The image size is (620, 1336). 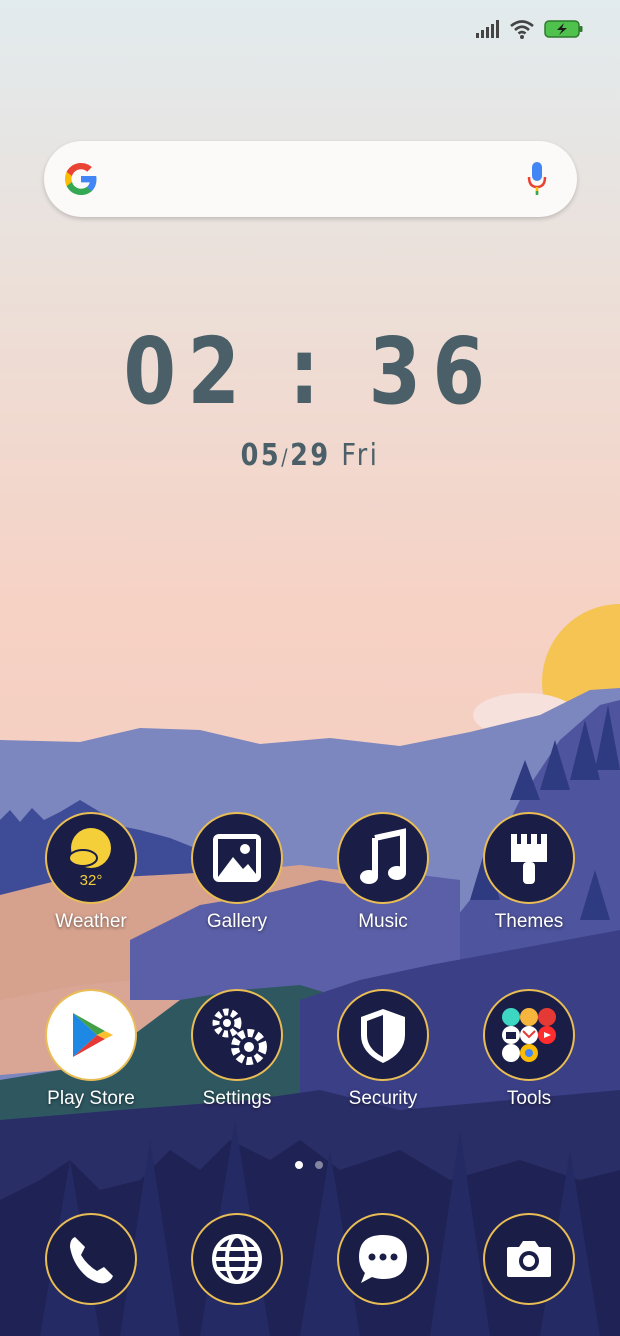 I want to click on chat-bubble-icon, so click(x=383, y=1259).